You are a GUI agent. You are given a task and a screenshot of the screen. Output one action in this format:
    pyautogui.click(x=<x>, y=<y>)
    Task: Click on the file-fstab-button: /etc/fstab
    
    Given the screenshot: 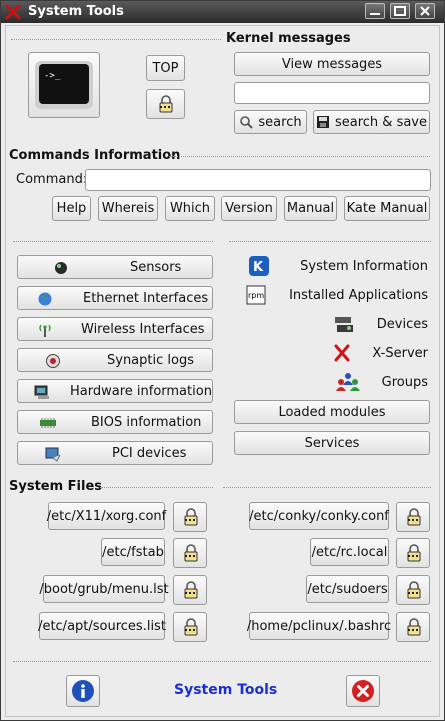 What is the action you would take?
    pyautogui.click(x=133, y=552)
    